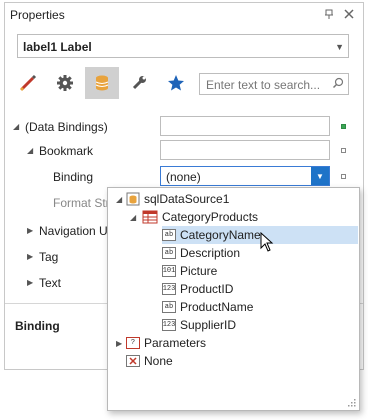 The height and width of the screenshot is (420, 368). Describe the element at coordinates (207, 289) in the screenshot. I see `tree-node-label: ProductID` at that location.